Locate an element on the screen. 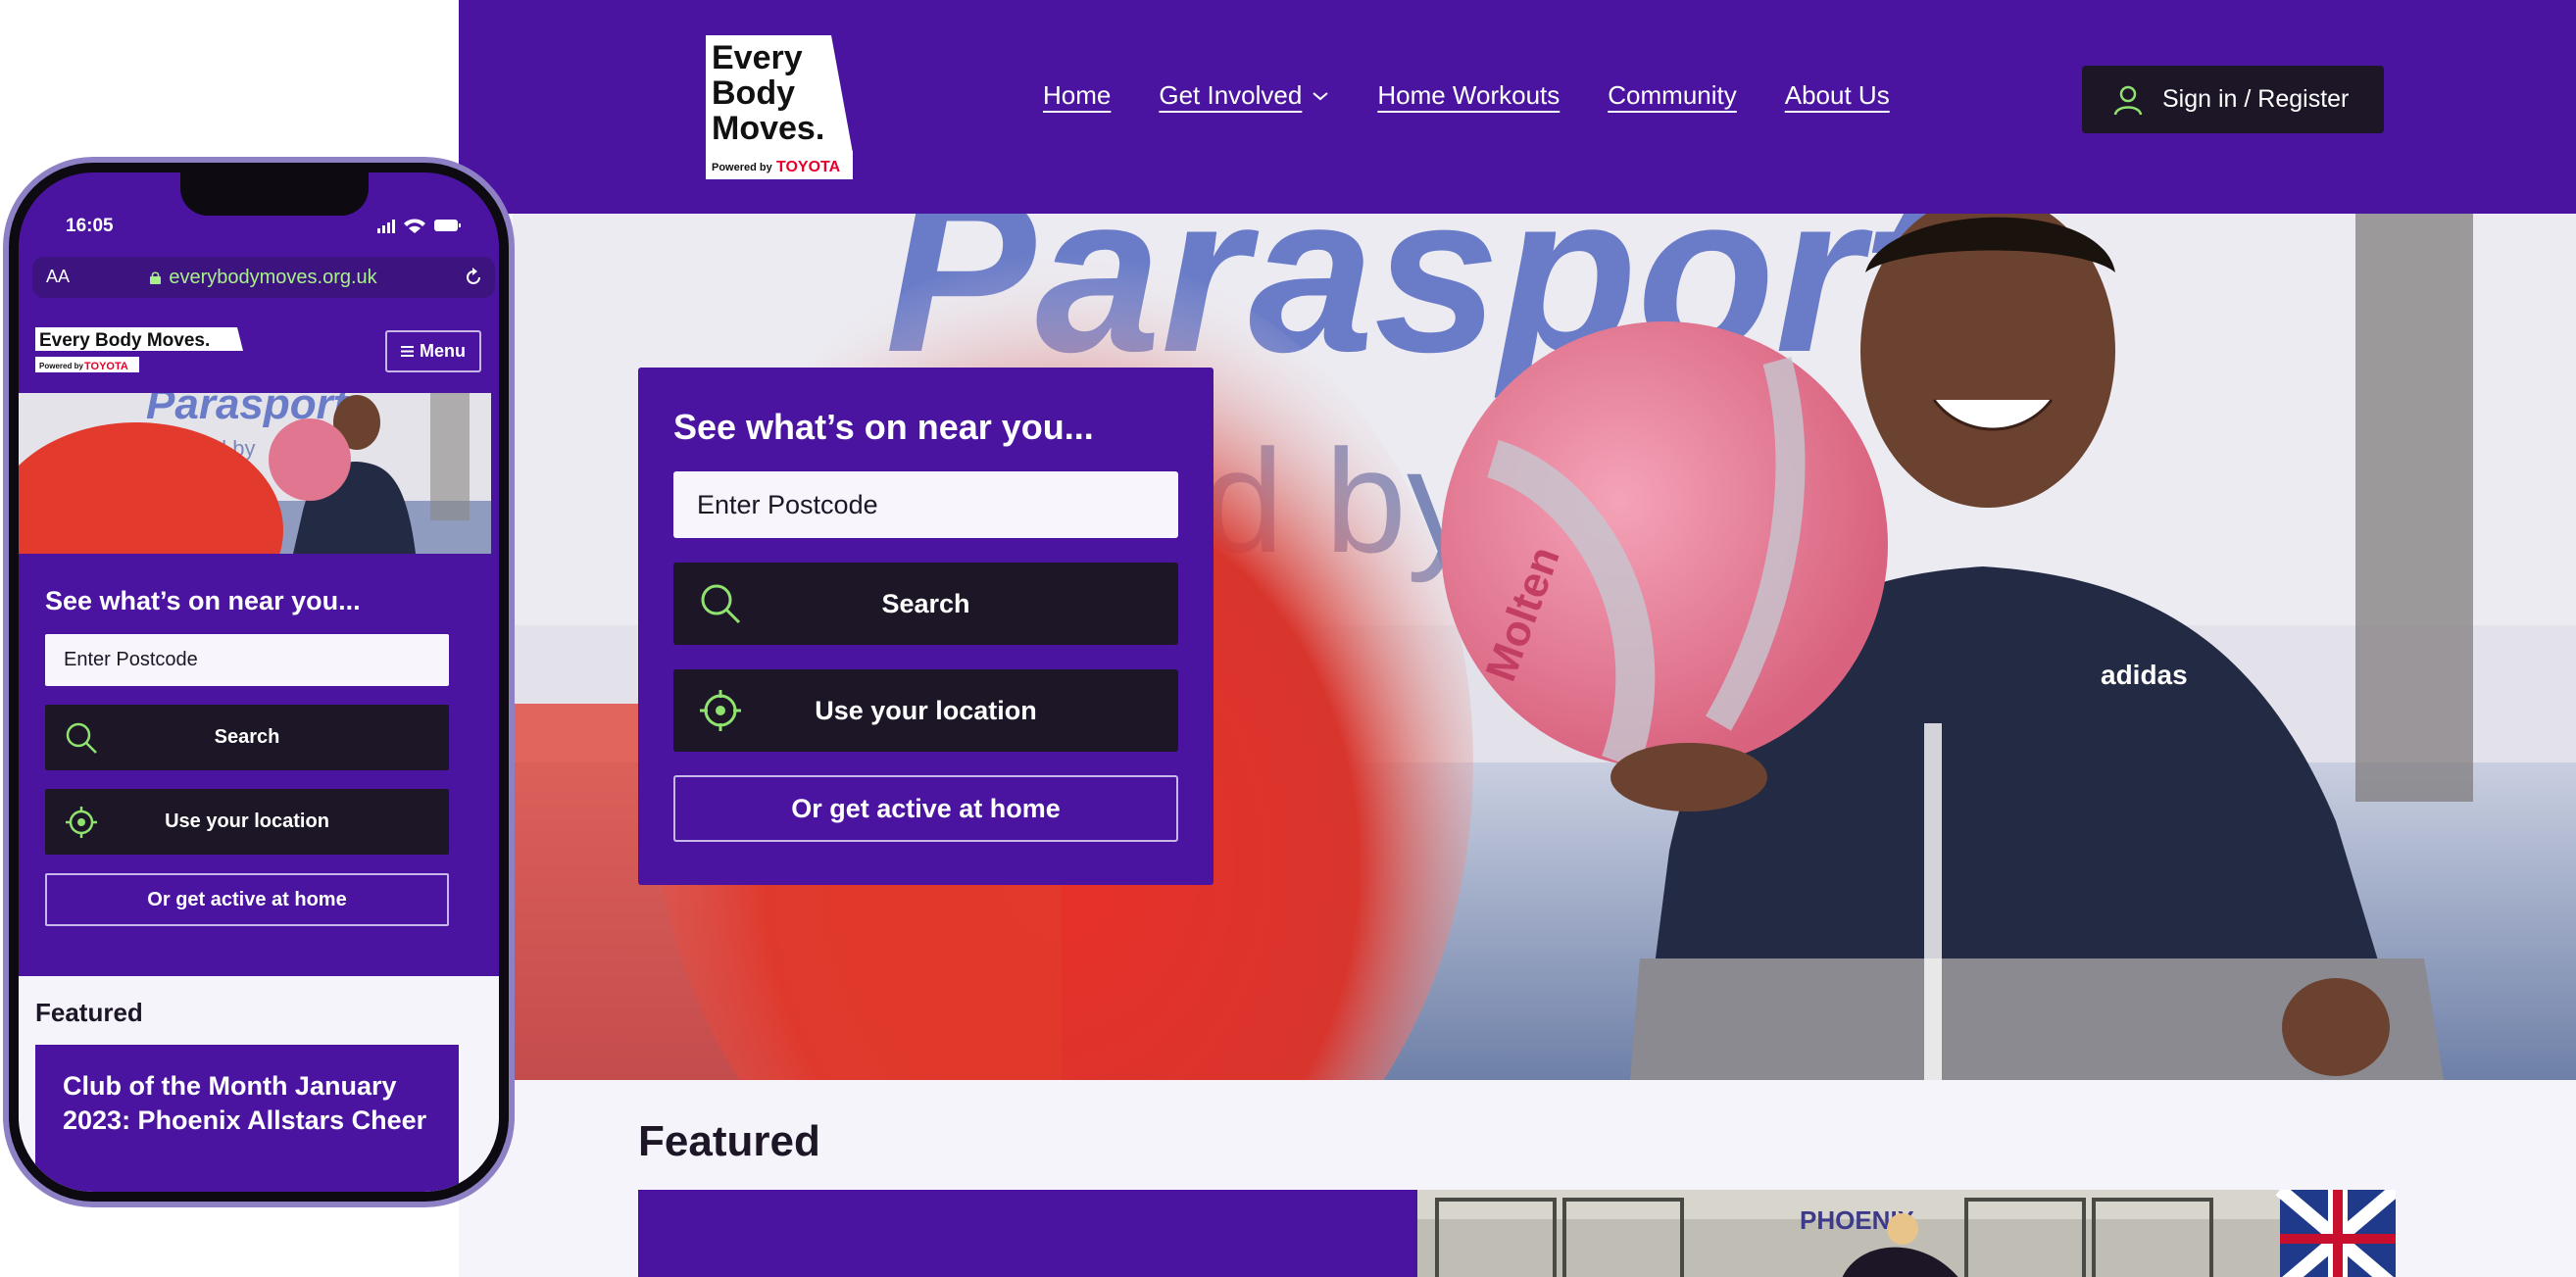  lock-icon is located at coordinates (156, 277).